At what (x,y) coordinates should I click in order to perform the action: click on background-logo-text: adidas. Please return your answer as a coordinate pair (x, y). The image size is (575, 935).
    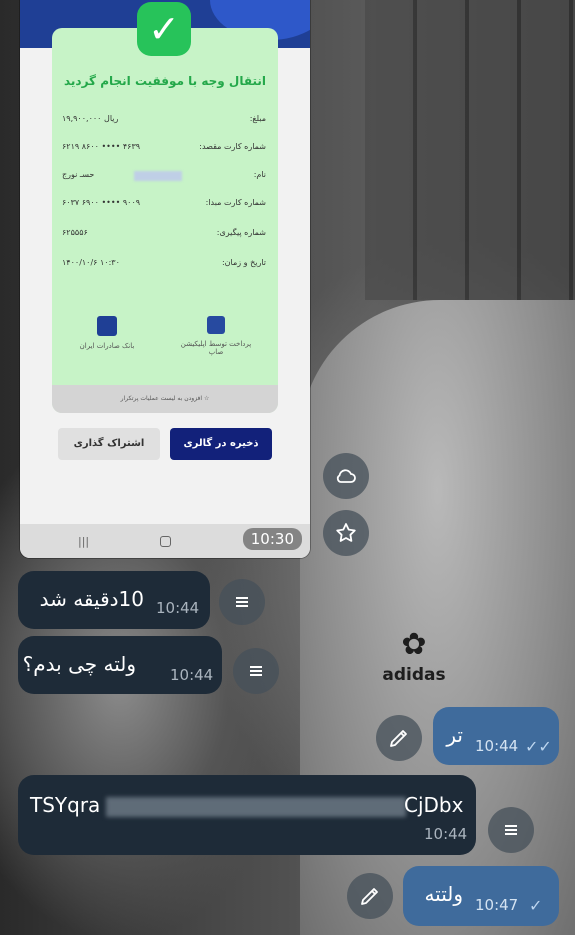
    Looking at the image, I should click on (414, 675).